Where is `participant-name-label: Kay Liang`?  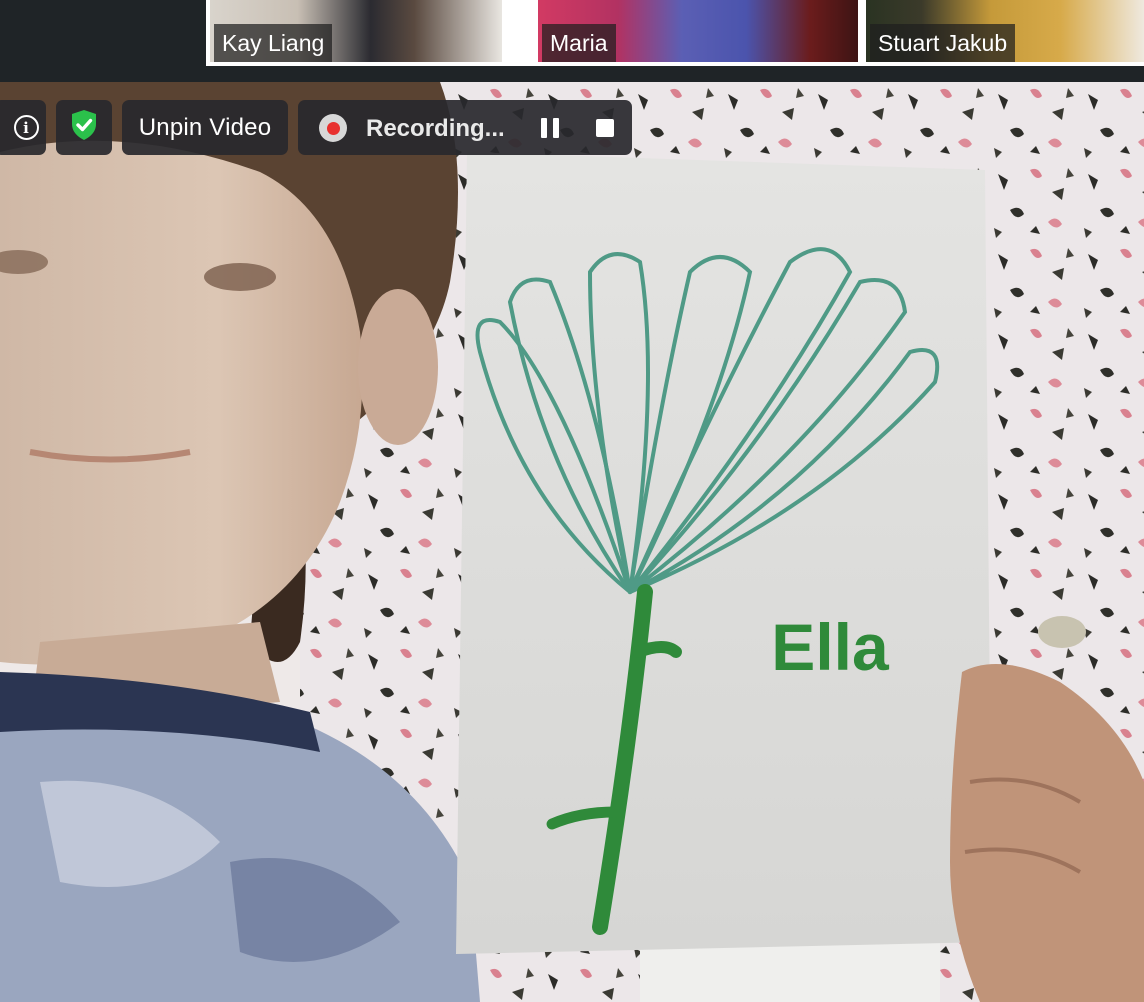 participant-name-label: Kay Liang is located at coordinates (273, 43).